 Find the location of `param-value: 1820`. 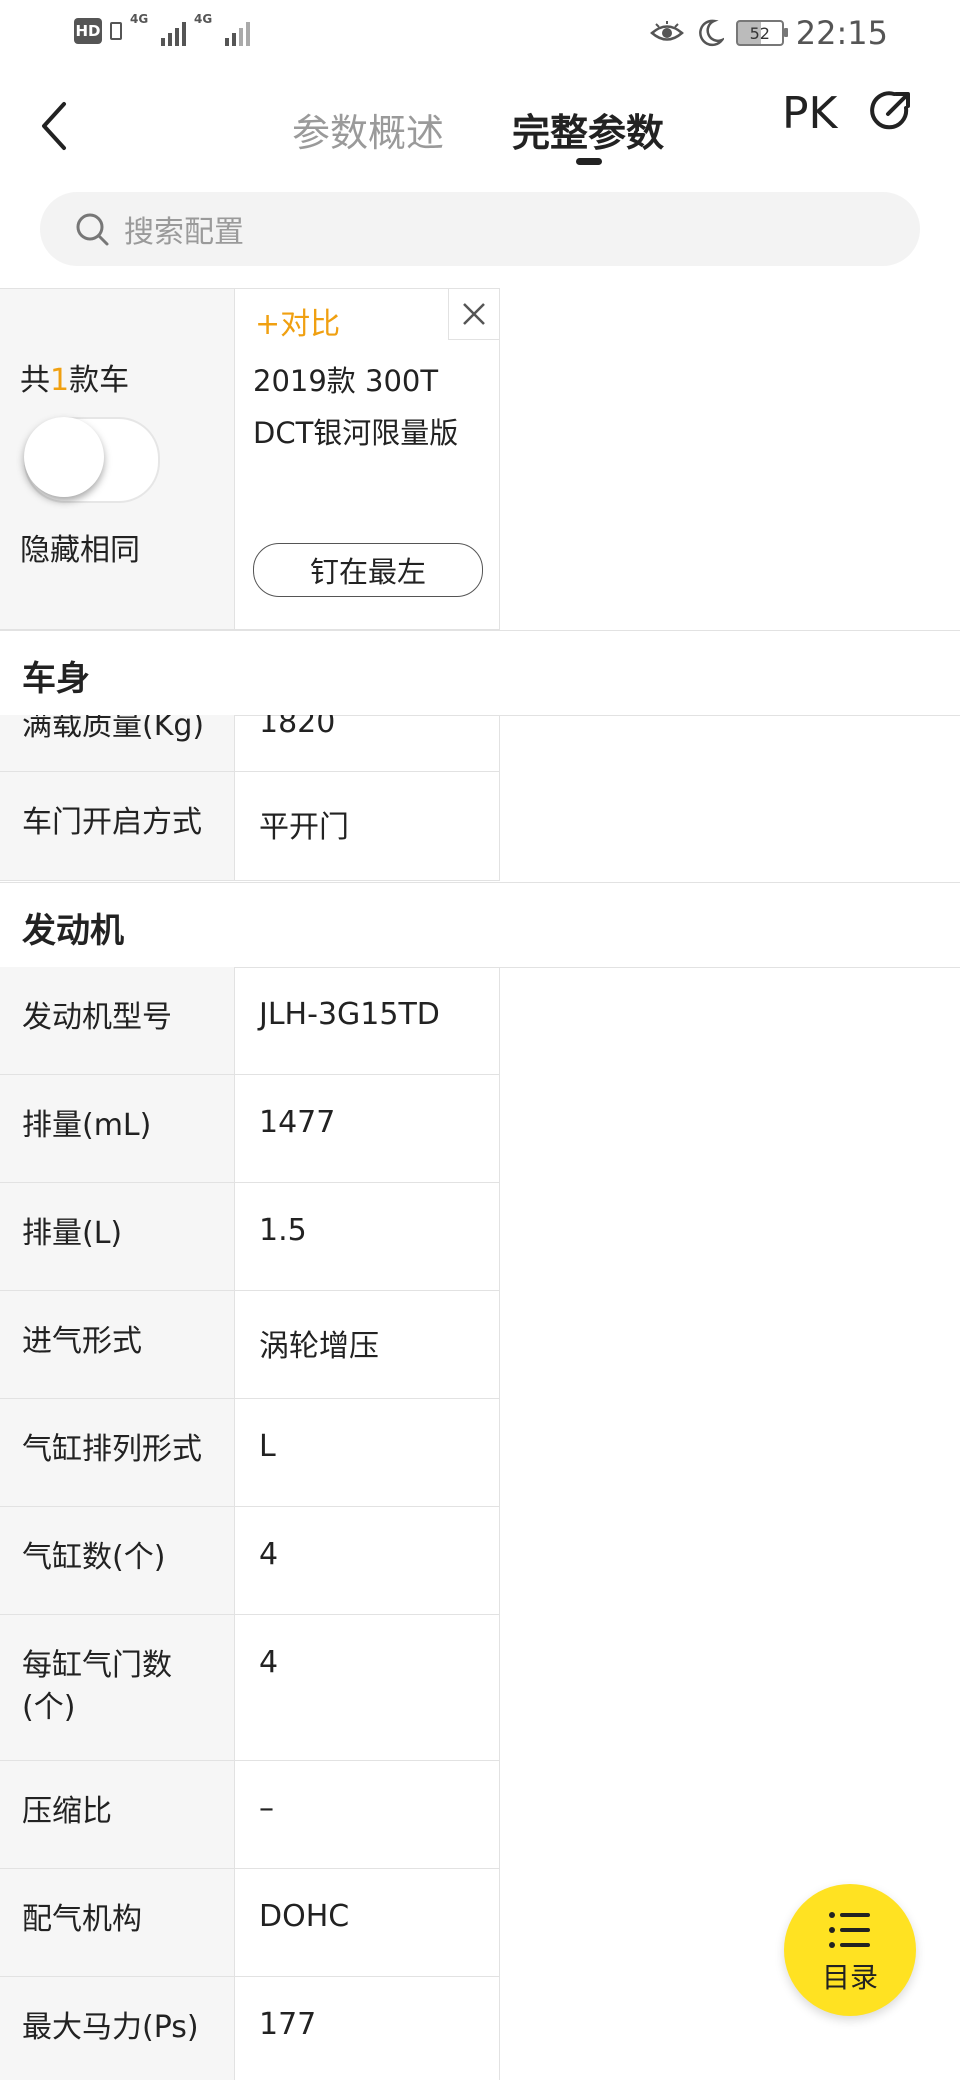

param-value: 1820 is located at coordinates (297, 727).